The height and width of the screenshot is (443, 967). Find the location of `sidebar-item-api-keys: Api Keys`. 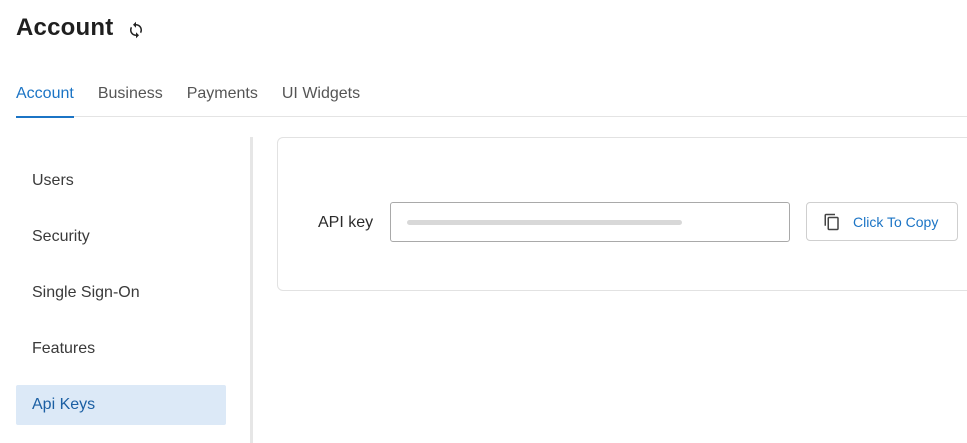

sidebar-item-api-keys: Api Keys is located at coordinates (121, 405).